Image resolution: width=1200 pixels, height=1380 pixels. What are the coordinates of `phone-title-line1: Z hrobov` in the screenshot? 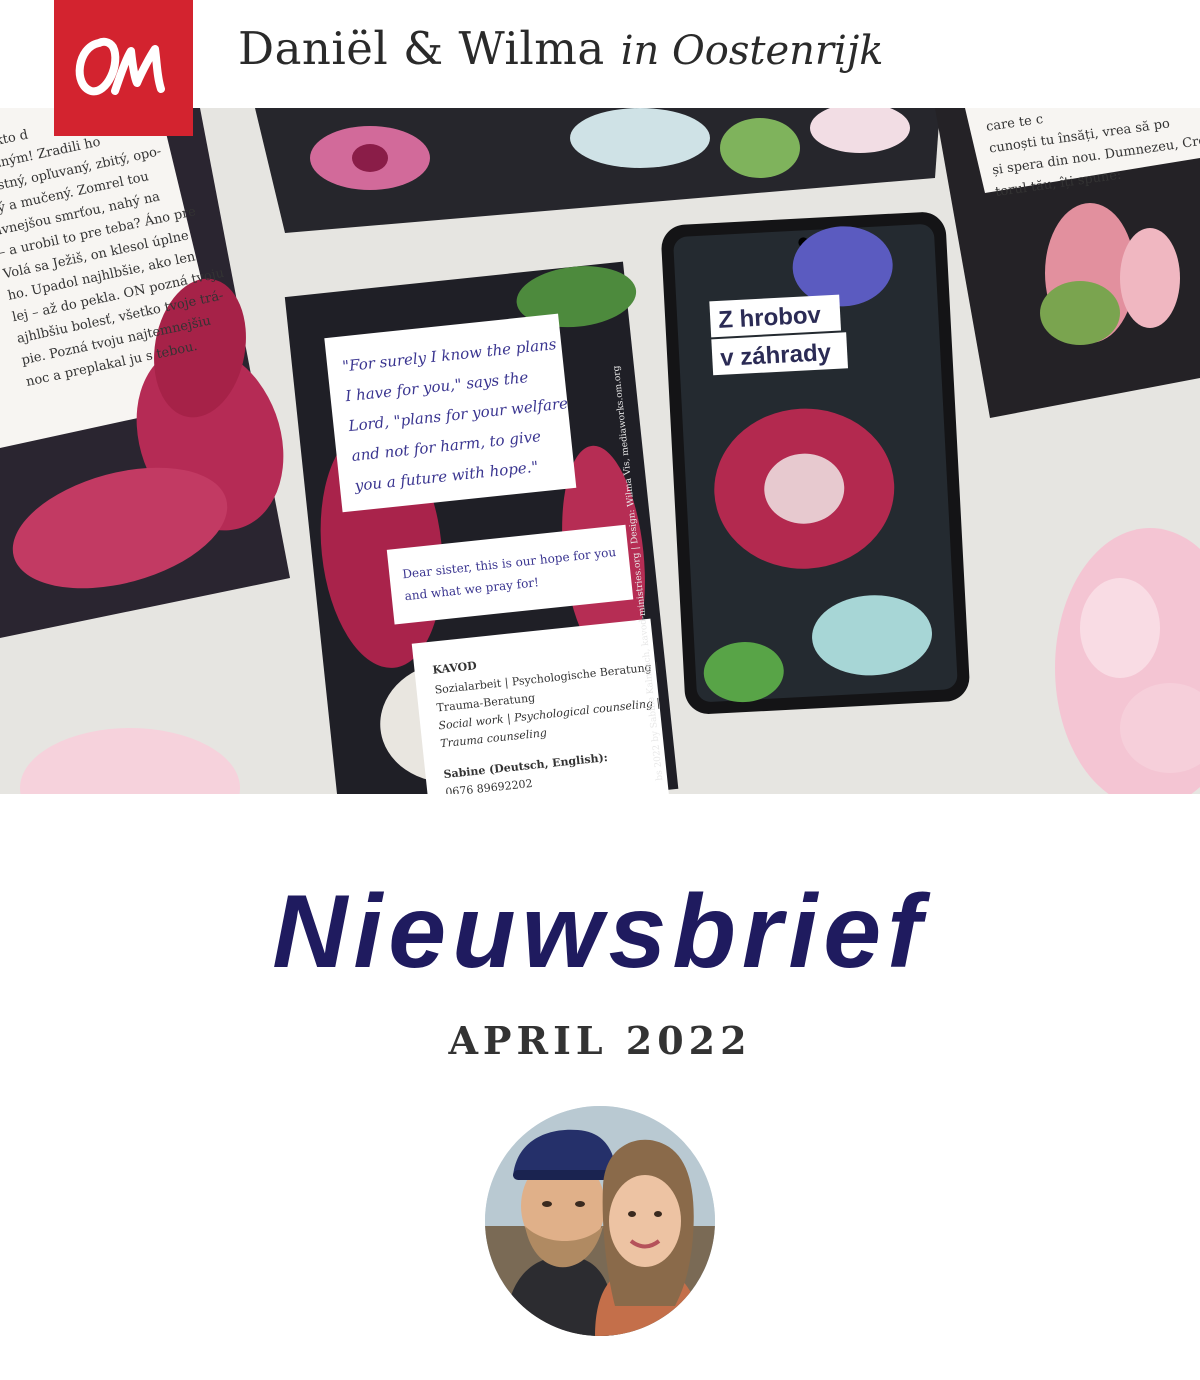 It's located at (770, 318).